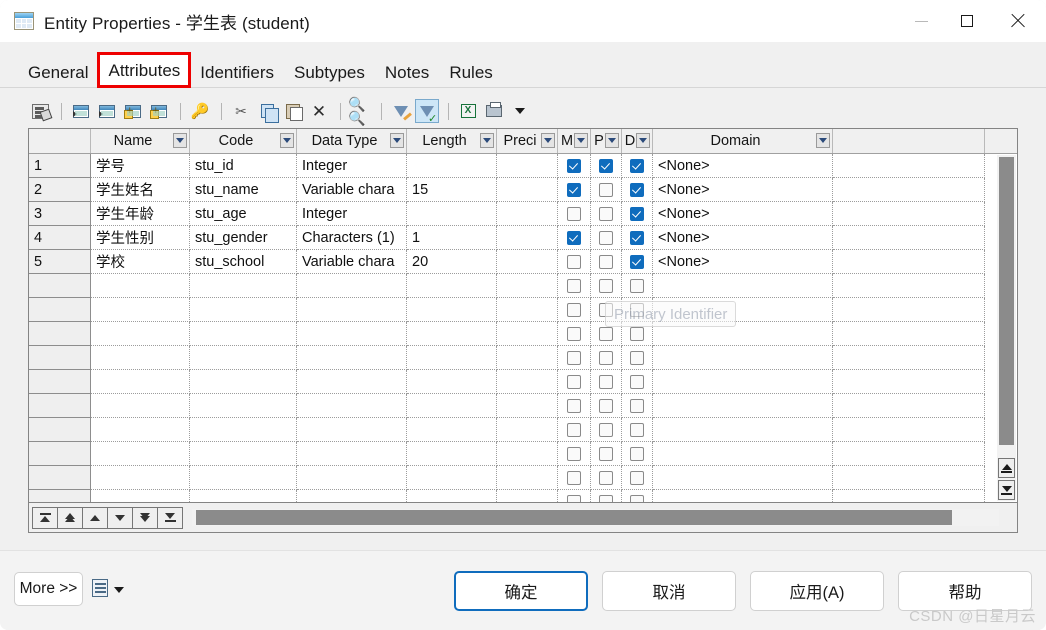 The image size is (1046, 630). Describe the element at coordinates (170, 517) in the screenshot. I see `move-to-bottom-button` at that location.